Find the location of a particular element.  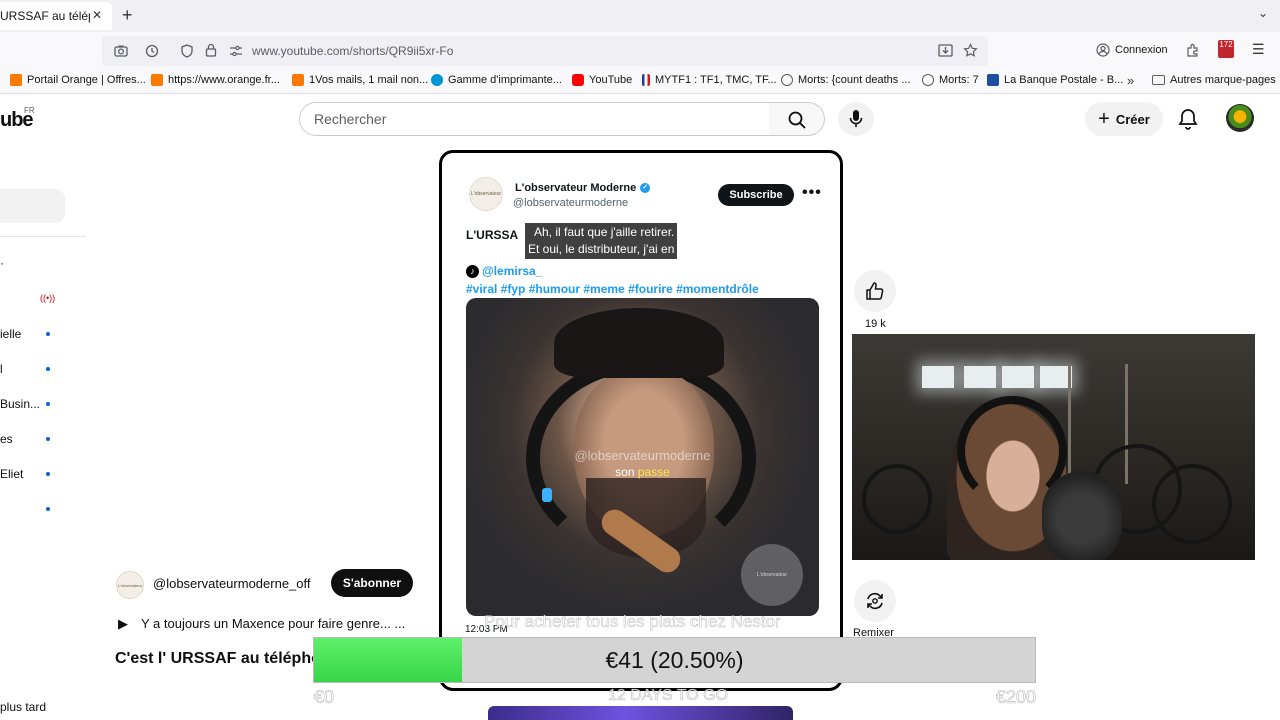

account-connexion-button: Connexion is located at coordinates (1132, 50).